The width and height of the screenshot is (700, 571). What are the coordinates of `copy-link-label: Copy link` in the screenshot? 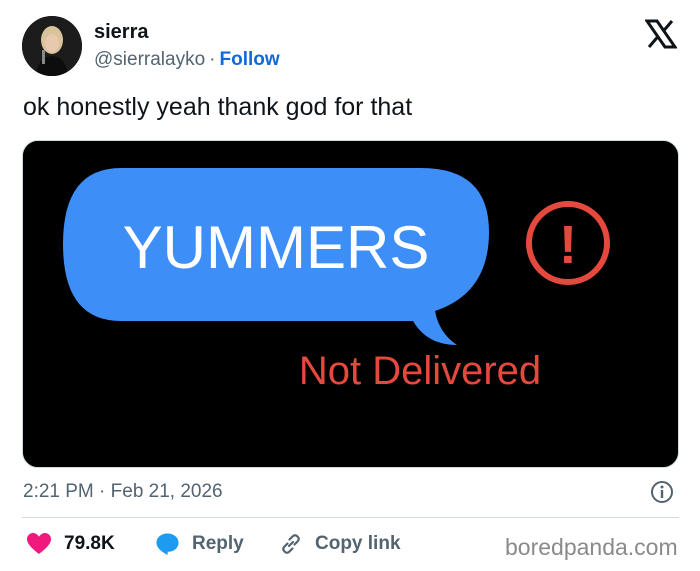 It's located at (358, 543).